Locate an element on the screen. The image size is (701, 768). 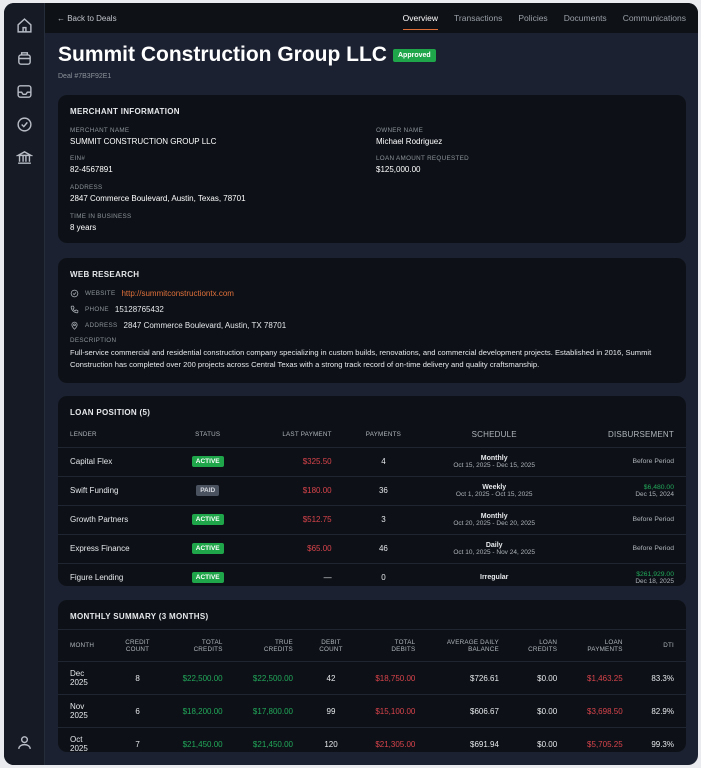
schedule-range: Oct 1, 2025 - Oct 15, 2025 is located at coordinates (494, 494).